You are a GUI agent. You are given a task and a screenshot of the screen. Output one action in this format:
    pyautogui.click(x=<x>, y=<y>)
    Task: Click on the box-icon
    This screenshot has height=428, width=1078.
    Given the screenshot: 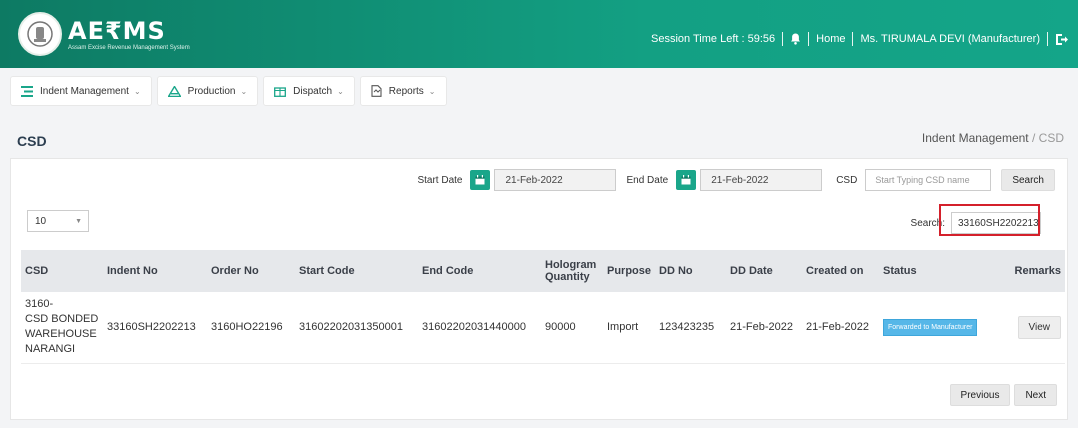 What is the action you would take?
    pyautogui.click(x=280, y=91)
    